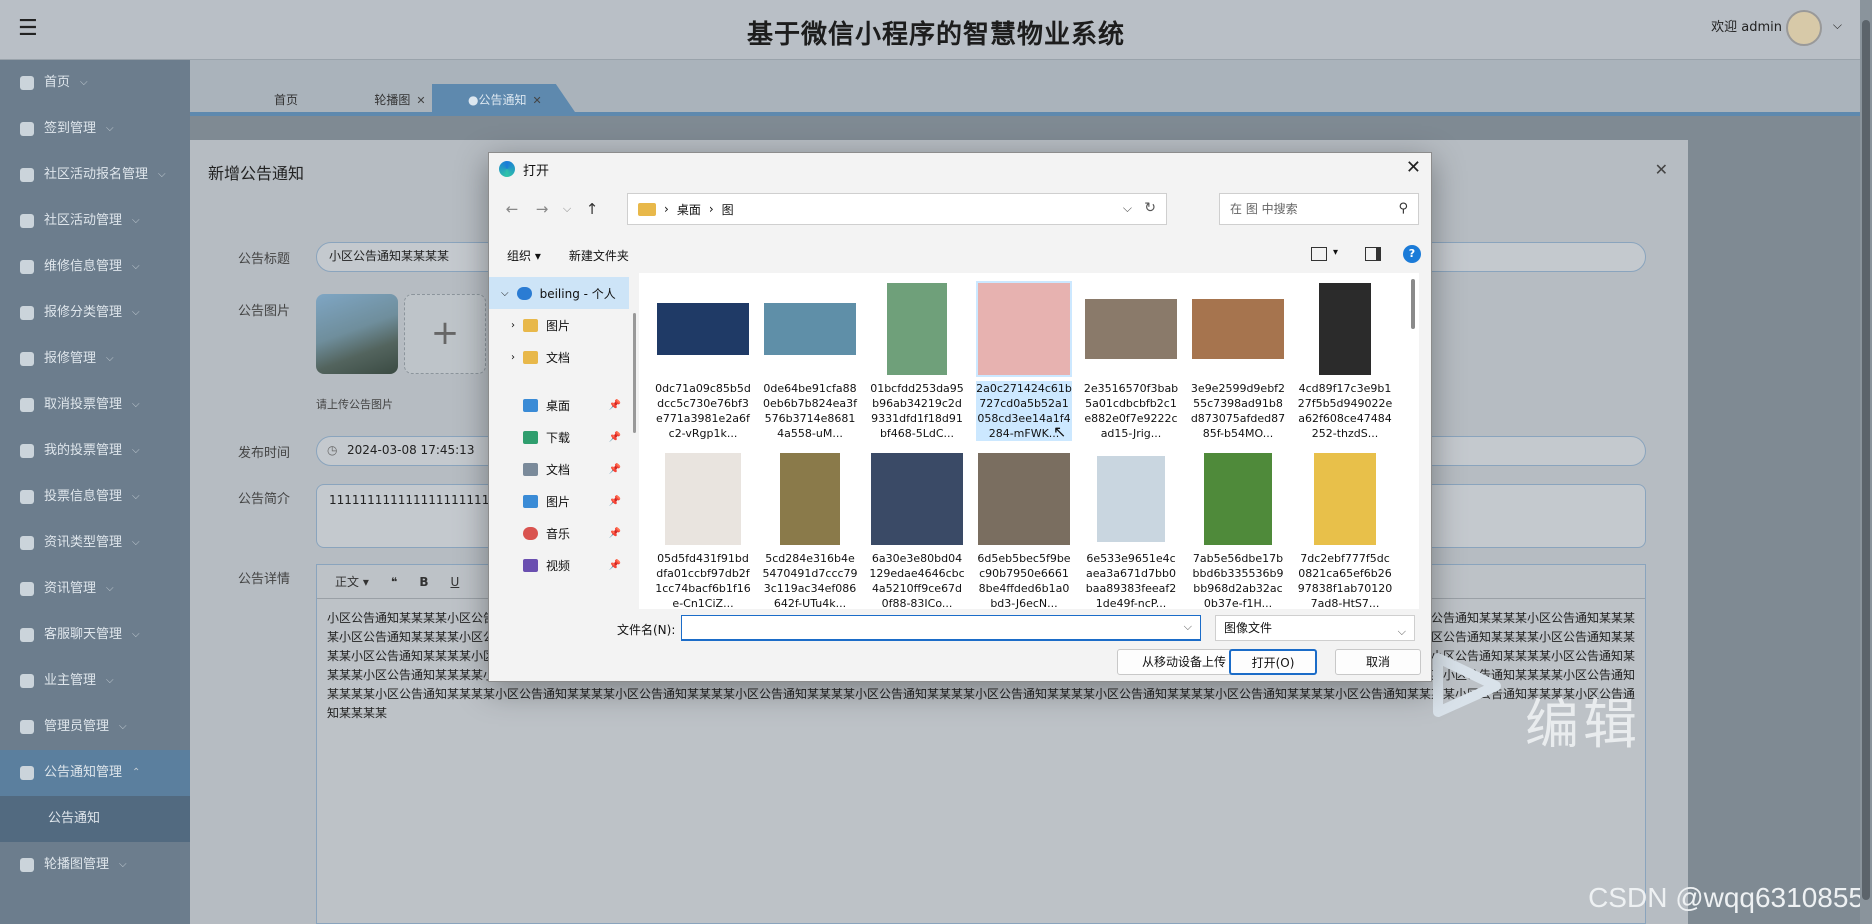  What do you see at coordinates (1412, 254) in the screenshot?
I see `help-icon: ?` at bounding box center [1412, 254].